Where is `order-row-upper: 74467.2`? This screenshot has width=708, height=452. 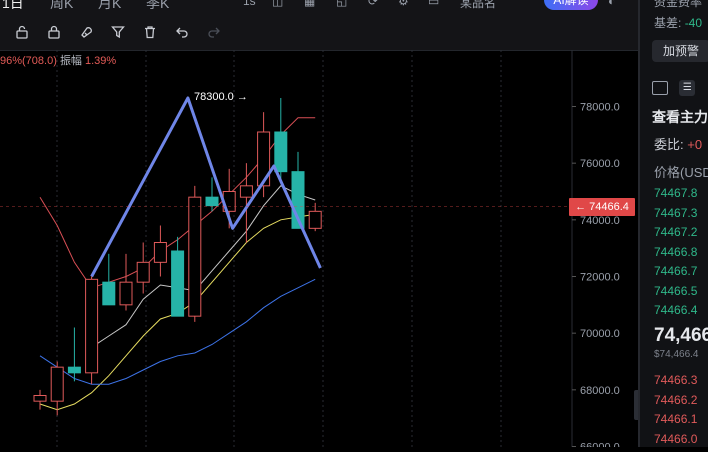
order-row-upper: 74467.2 is located at coordinates (675, 232).